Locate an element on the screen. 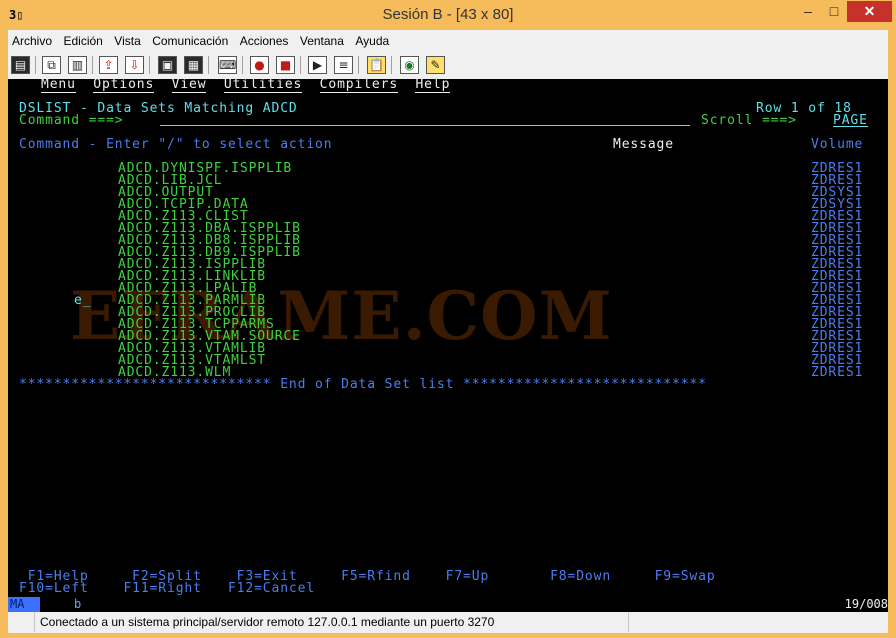 Image resolution: width=896 pixels, height=638 pixels. scroll-amount-field: PAGE is located at coordinates (850, 120).